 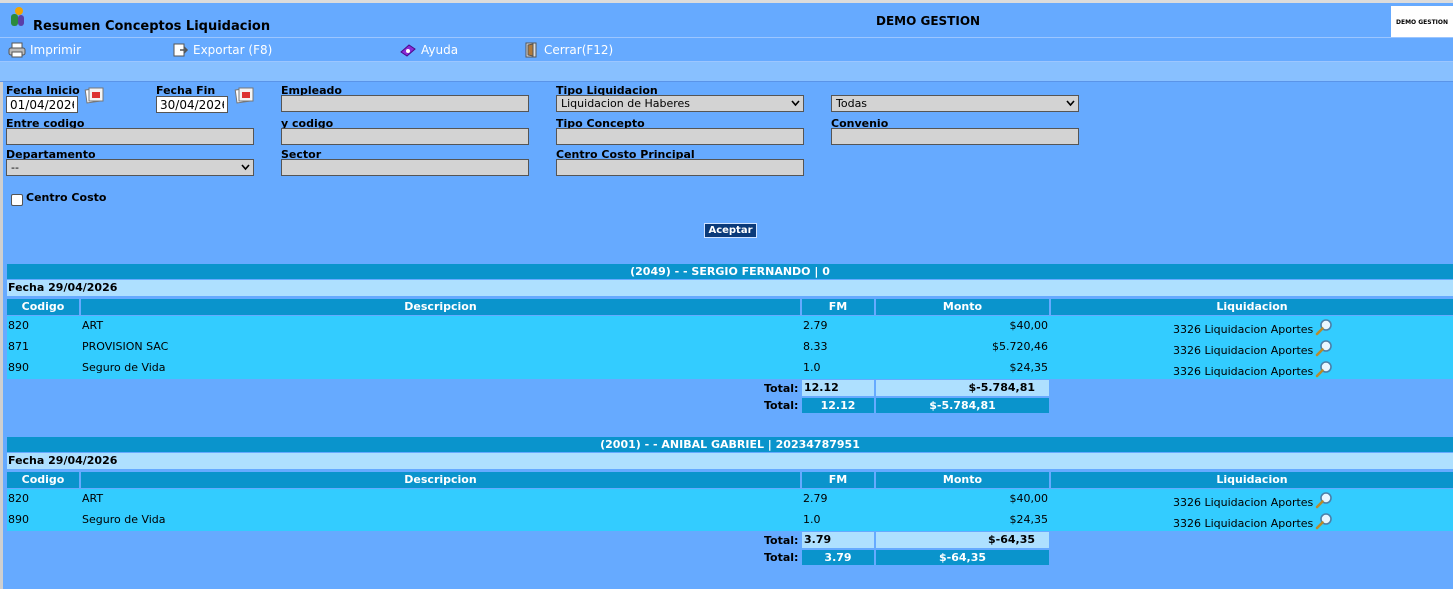 What do you see at coordinates (928, 21) in the screenshot?
I see `company-name: DEMO GESTION` at bounding box center [928, 21].